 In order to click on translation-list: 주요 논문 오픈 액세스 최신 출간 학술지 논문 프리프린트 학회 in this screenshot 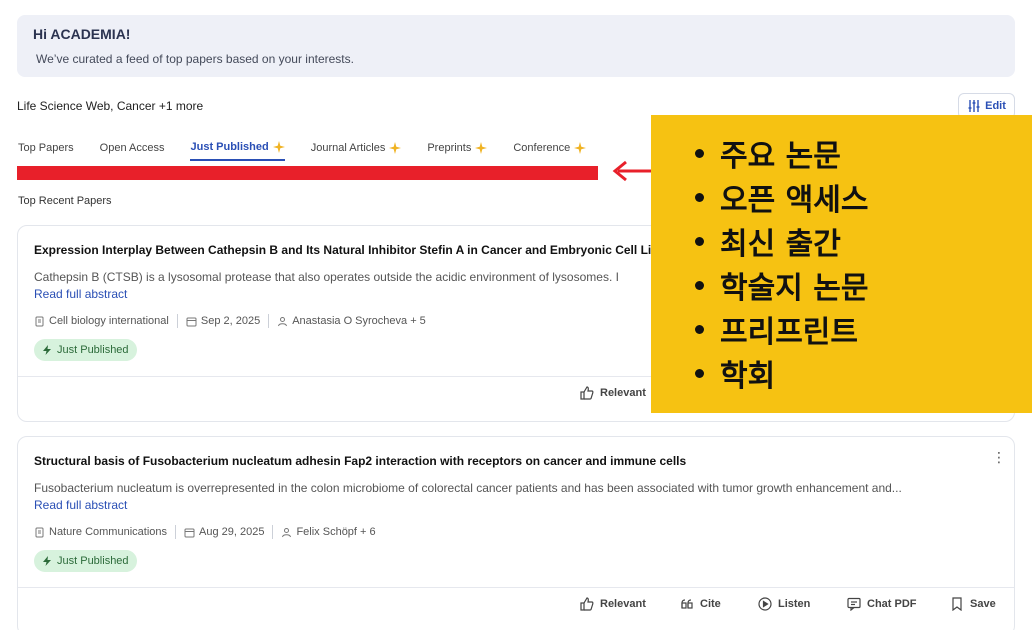, I will do `click(781, 263)`.